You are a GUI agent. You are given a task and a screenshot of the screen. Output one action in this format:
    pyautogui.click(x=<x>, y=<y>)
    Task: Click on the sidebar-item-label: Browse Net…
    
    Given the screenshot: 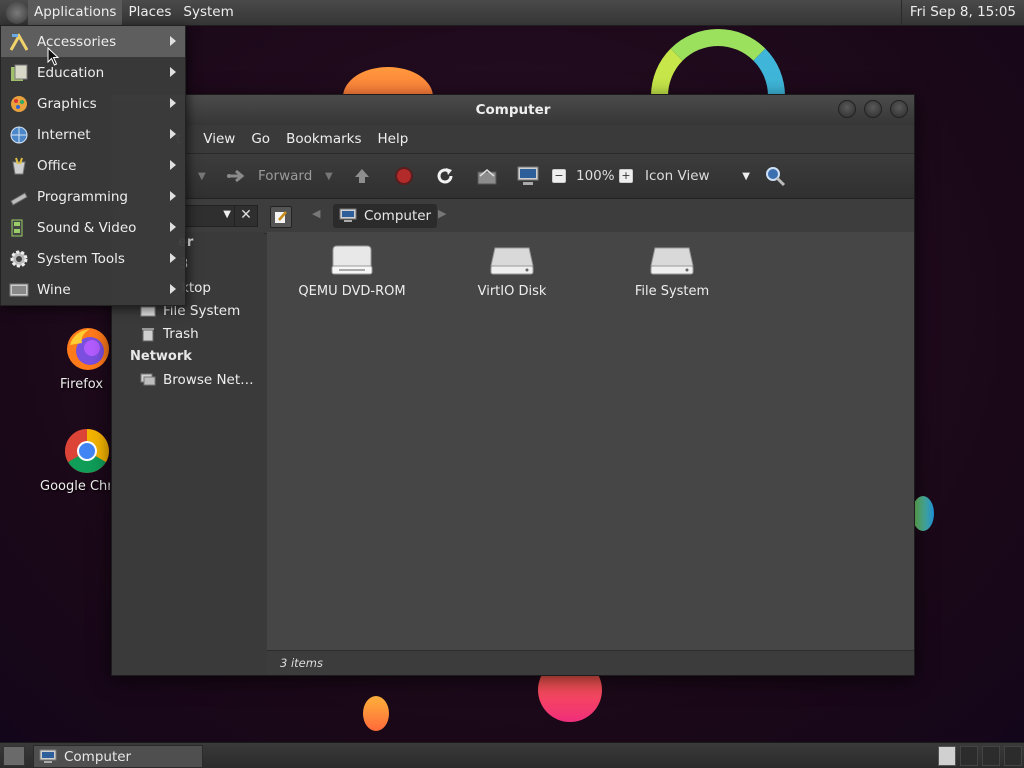 What is the action you would take?
    pyautogui.click(x=208, y=380)
    